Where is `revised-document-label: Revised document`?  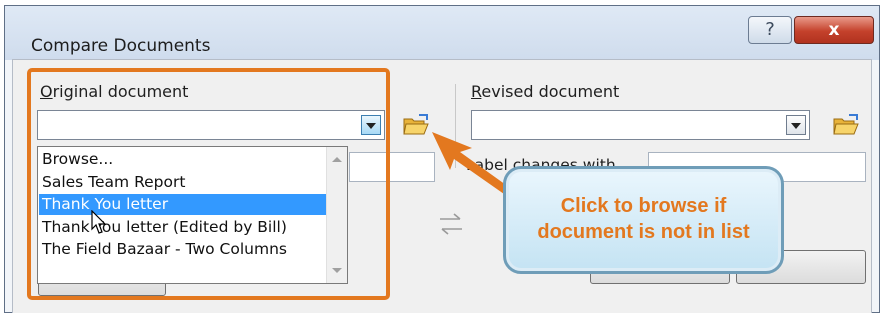
revised-document-label: Revised document is located at coordinates (545, 91).